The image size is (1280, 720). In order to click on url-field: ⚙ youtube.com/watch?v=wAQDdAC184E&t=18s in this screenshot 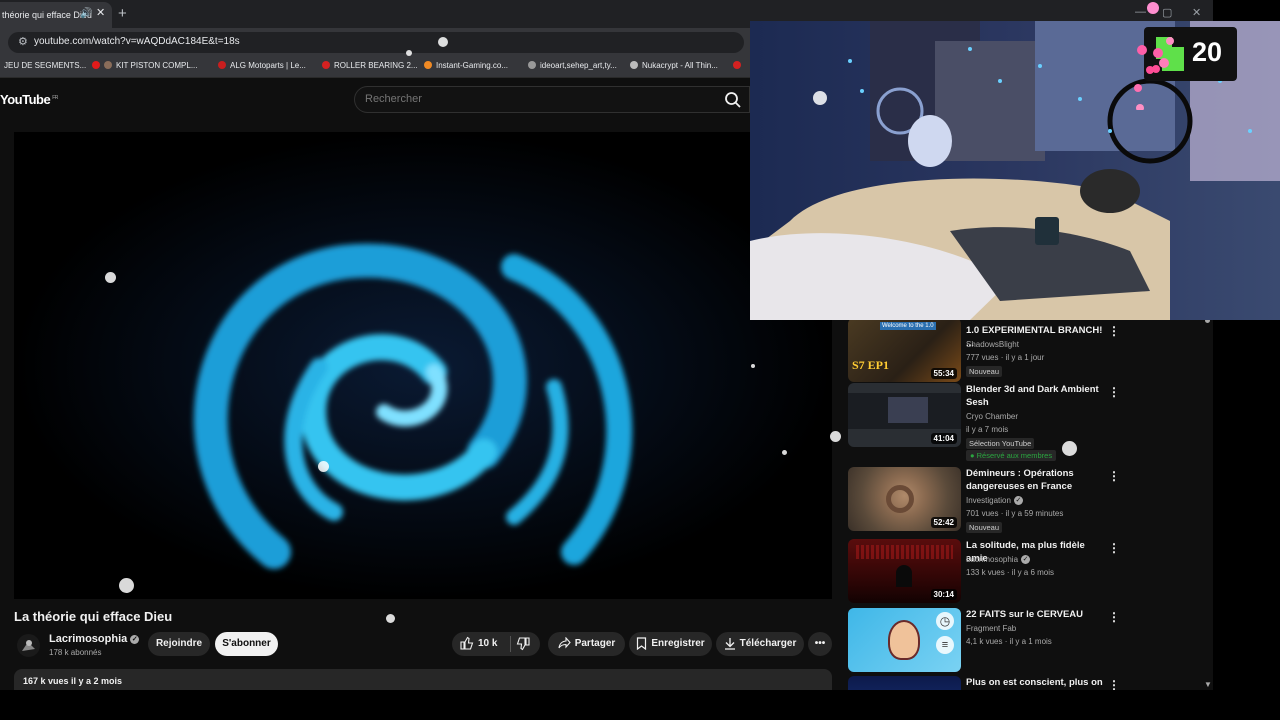, I will do `click(376, 42)`.